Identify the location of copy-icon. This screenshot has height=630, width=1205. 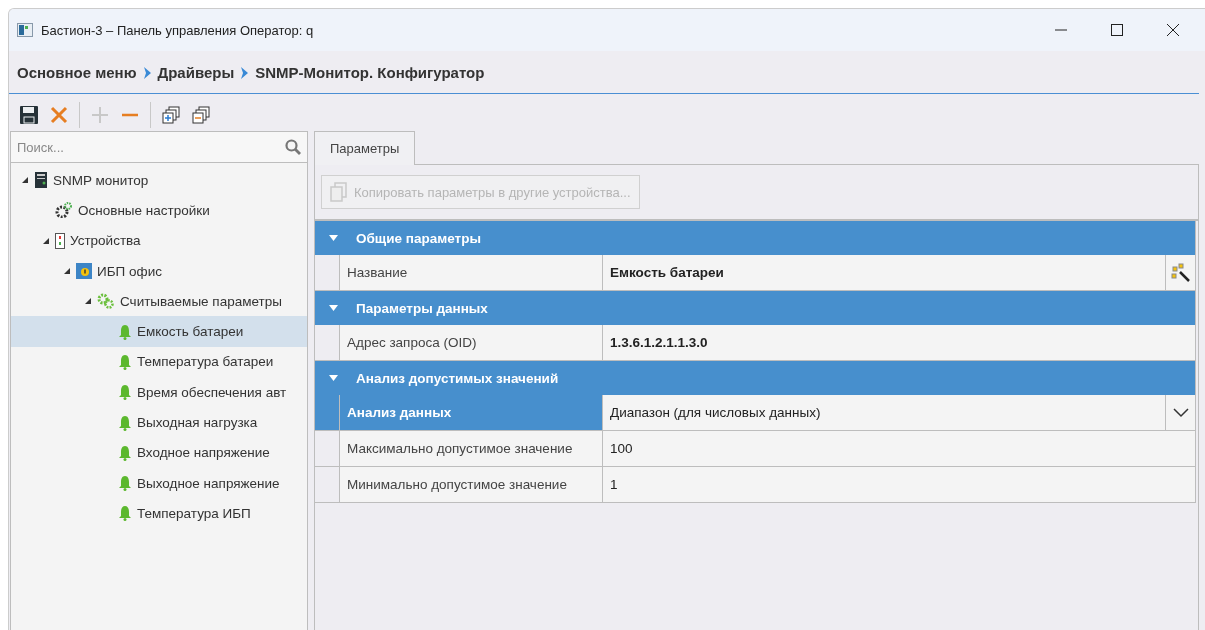
(339, 192).